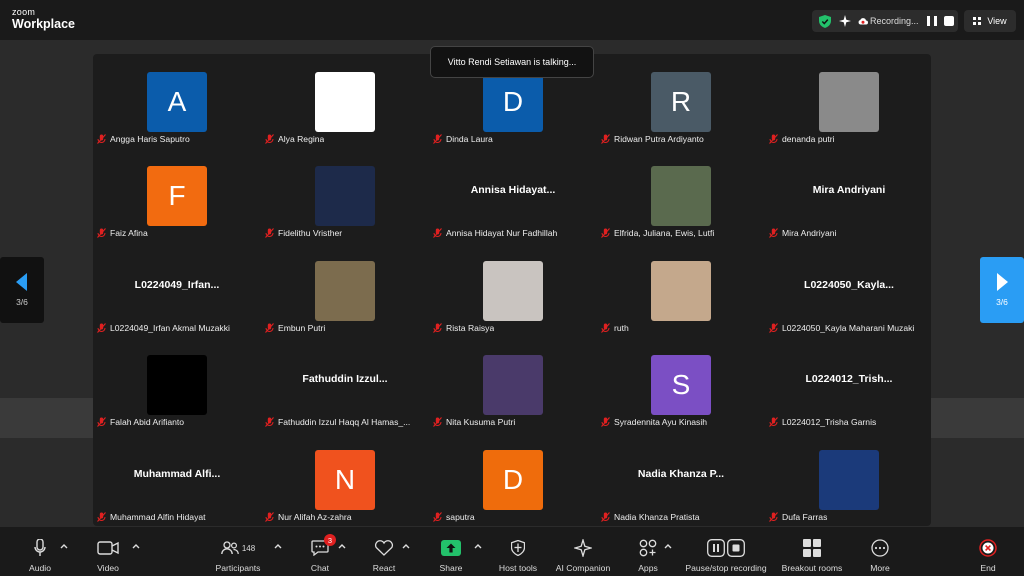 The image size is (1024, 576). Describe the element at coordinates (931, 21) in the screenshot. I see `pause-recording-icon` at that location.